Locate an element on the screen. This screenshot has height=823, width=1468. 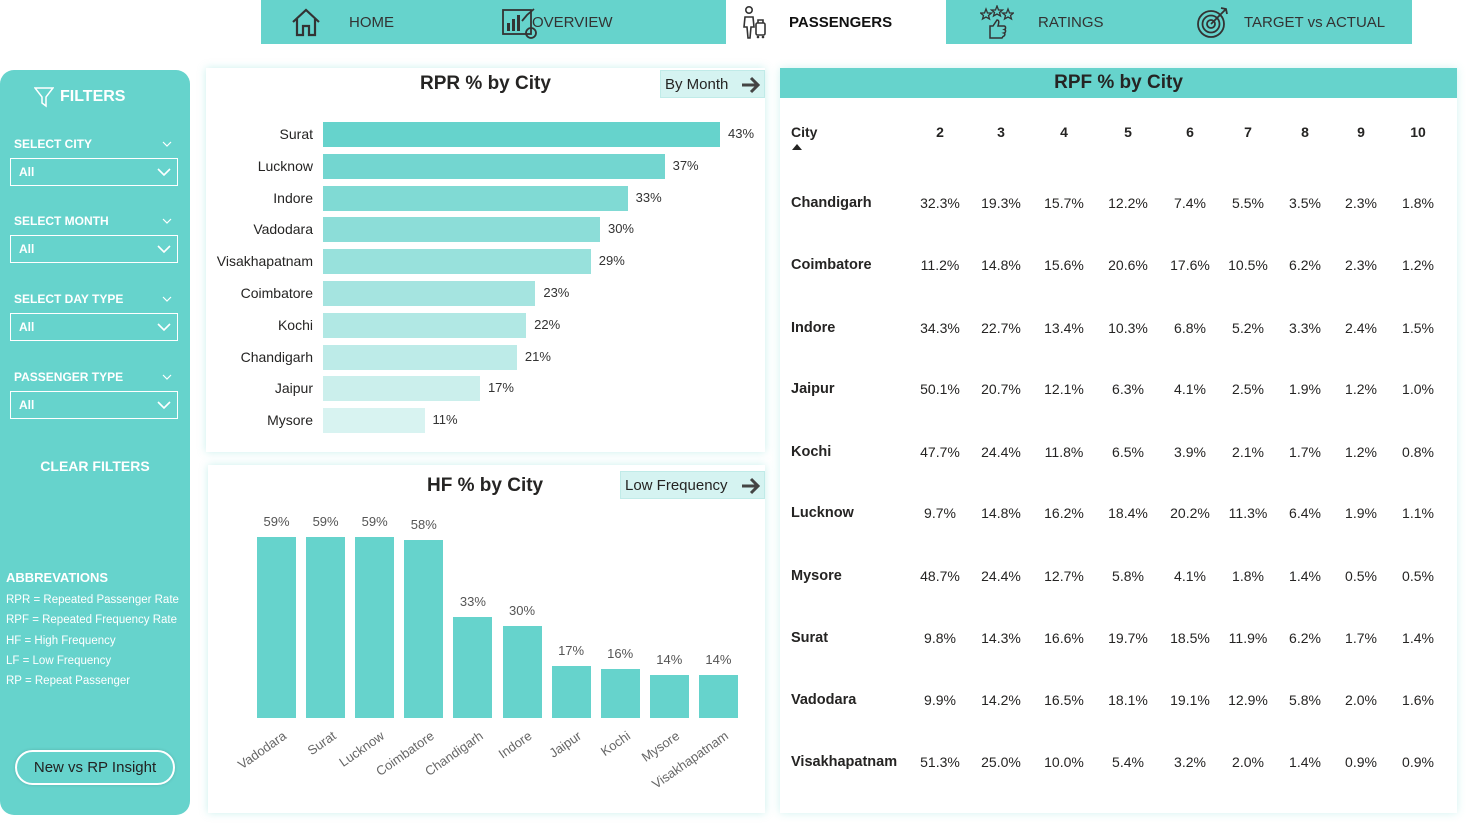
rpf-value-cell: 32.3% is located at coordinates (940, 203).